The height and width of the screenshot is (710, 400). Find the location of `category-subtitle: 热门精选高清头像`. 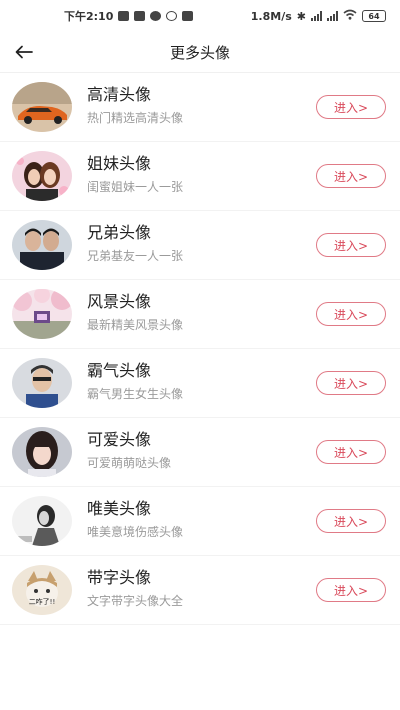

category-subtitle: 热门精选高清头像 is located at coordinates (135, 118).